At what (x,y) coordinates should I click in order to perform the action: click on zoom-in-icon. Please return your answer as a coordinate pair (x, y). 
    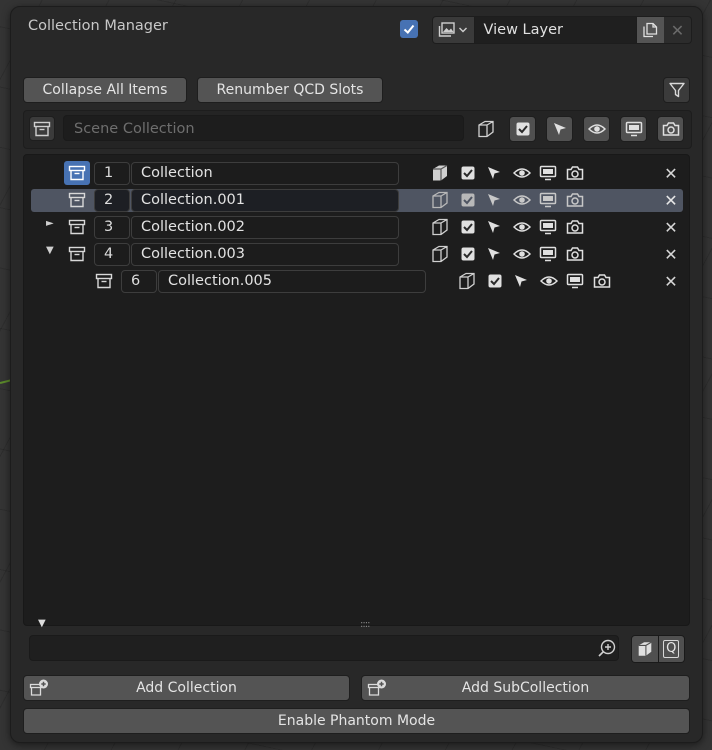
    Looking at the image, I should click on (607, 648).